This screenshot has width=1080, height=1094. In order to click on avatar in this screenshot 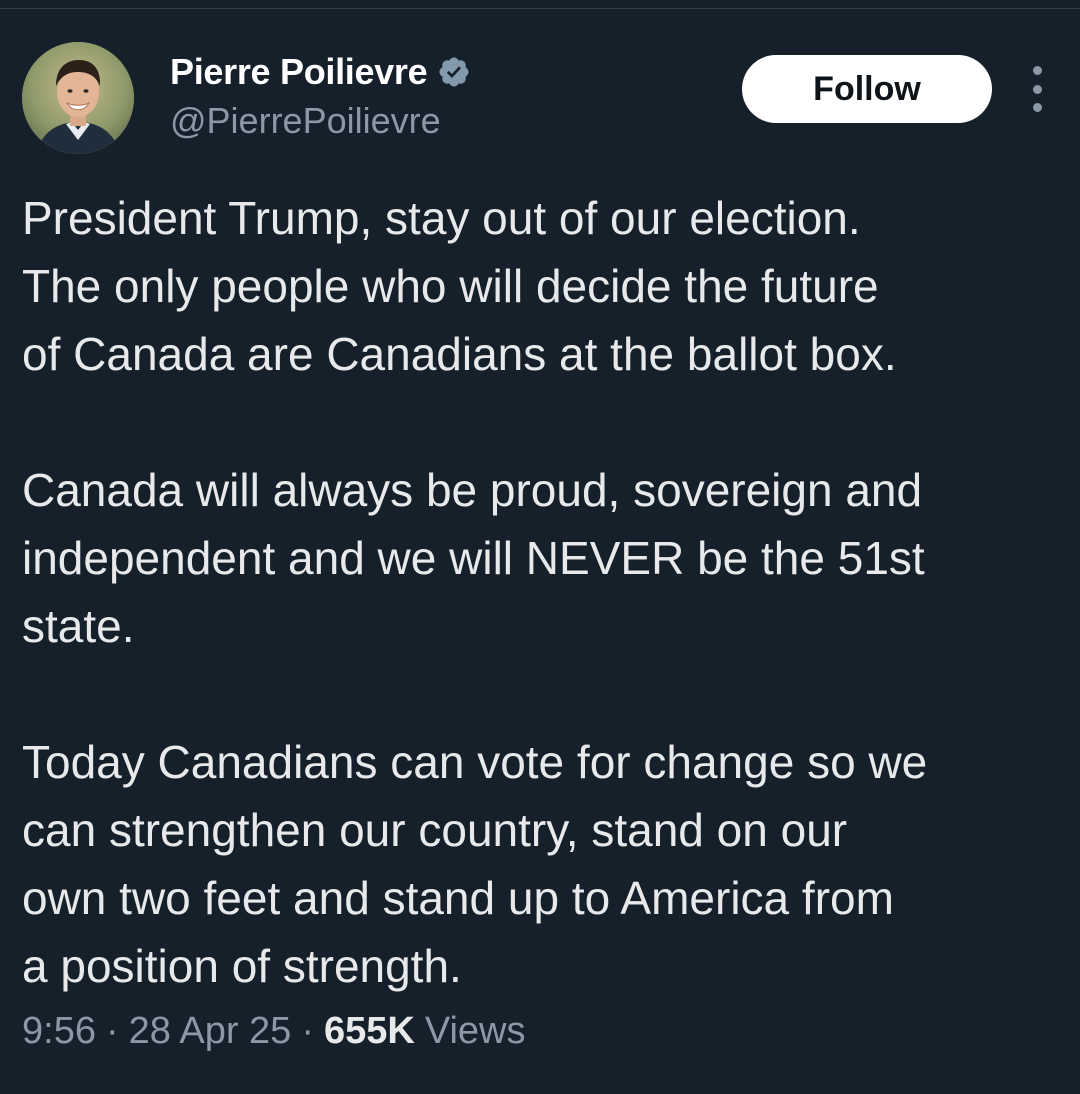, I will do `click(78, 98)`.